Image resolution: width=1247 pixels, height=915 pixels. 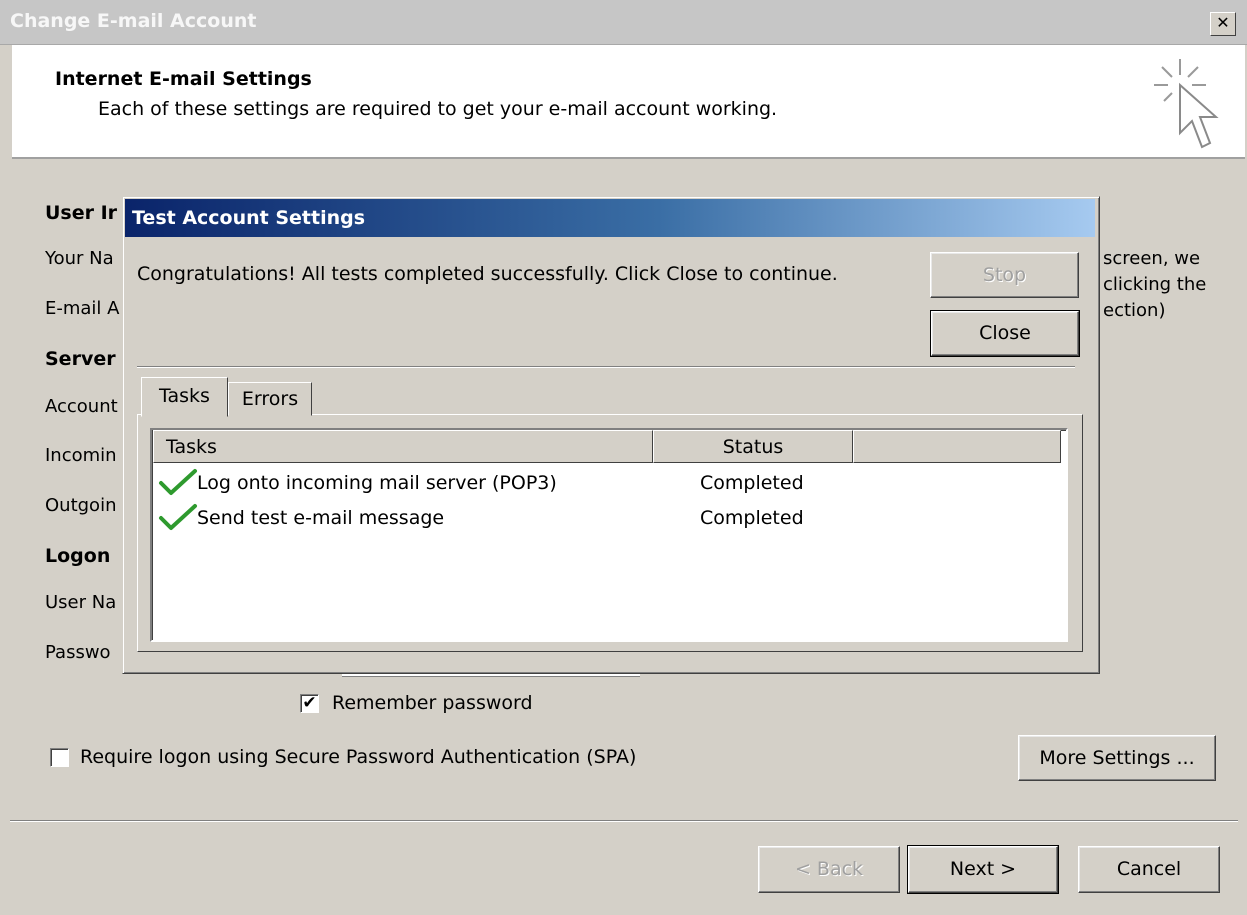 What do you see at coordinates (59, 757) in the screenshot?
I see `spa-checkbox` at bounding box center [59, 757].